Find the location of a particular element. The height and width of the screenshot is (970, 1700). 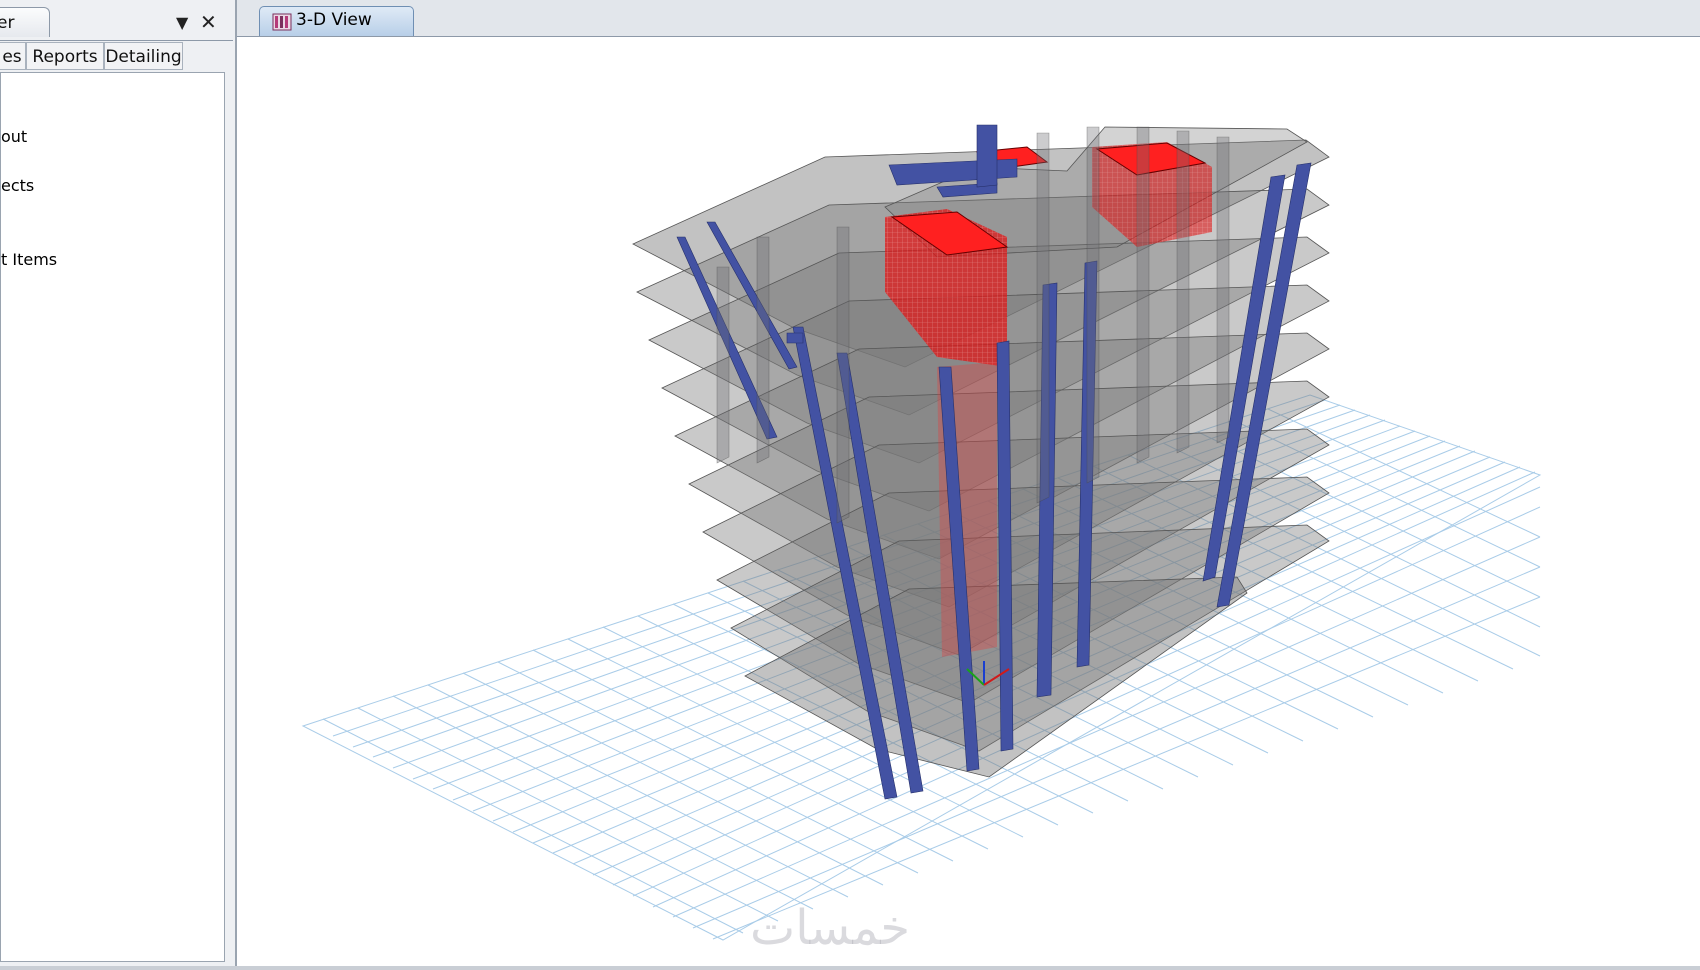

tab-reports: Reports is located at coordinates (65, 56).